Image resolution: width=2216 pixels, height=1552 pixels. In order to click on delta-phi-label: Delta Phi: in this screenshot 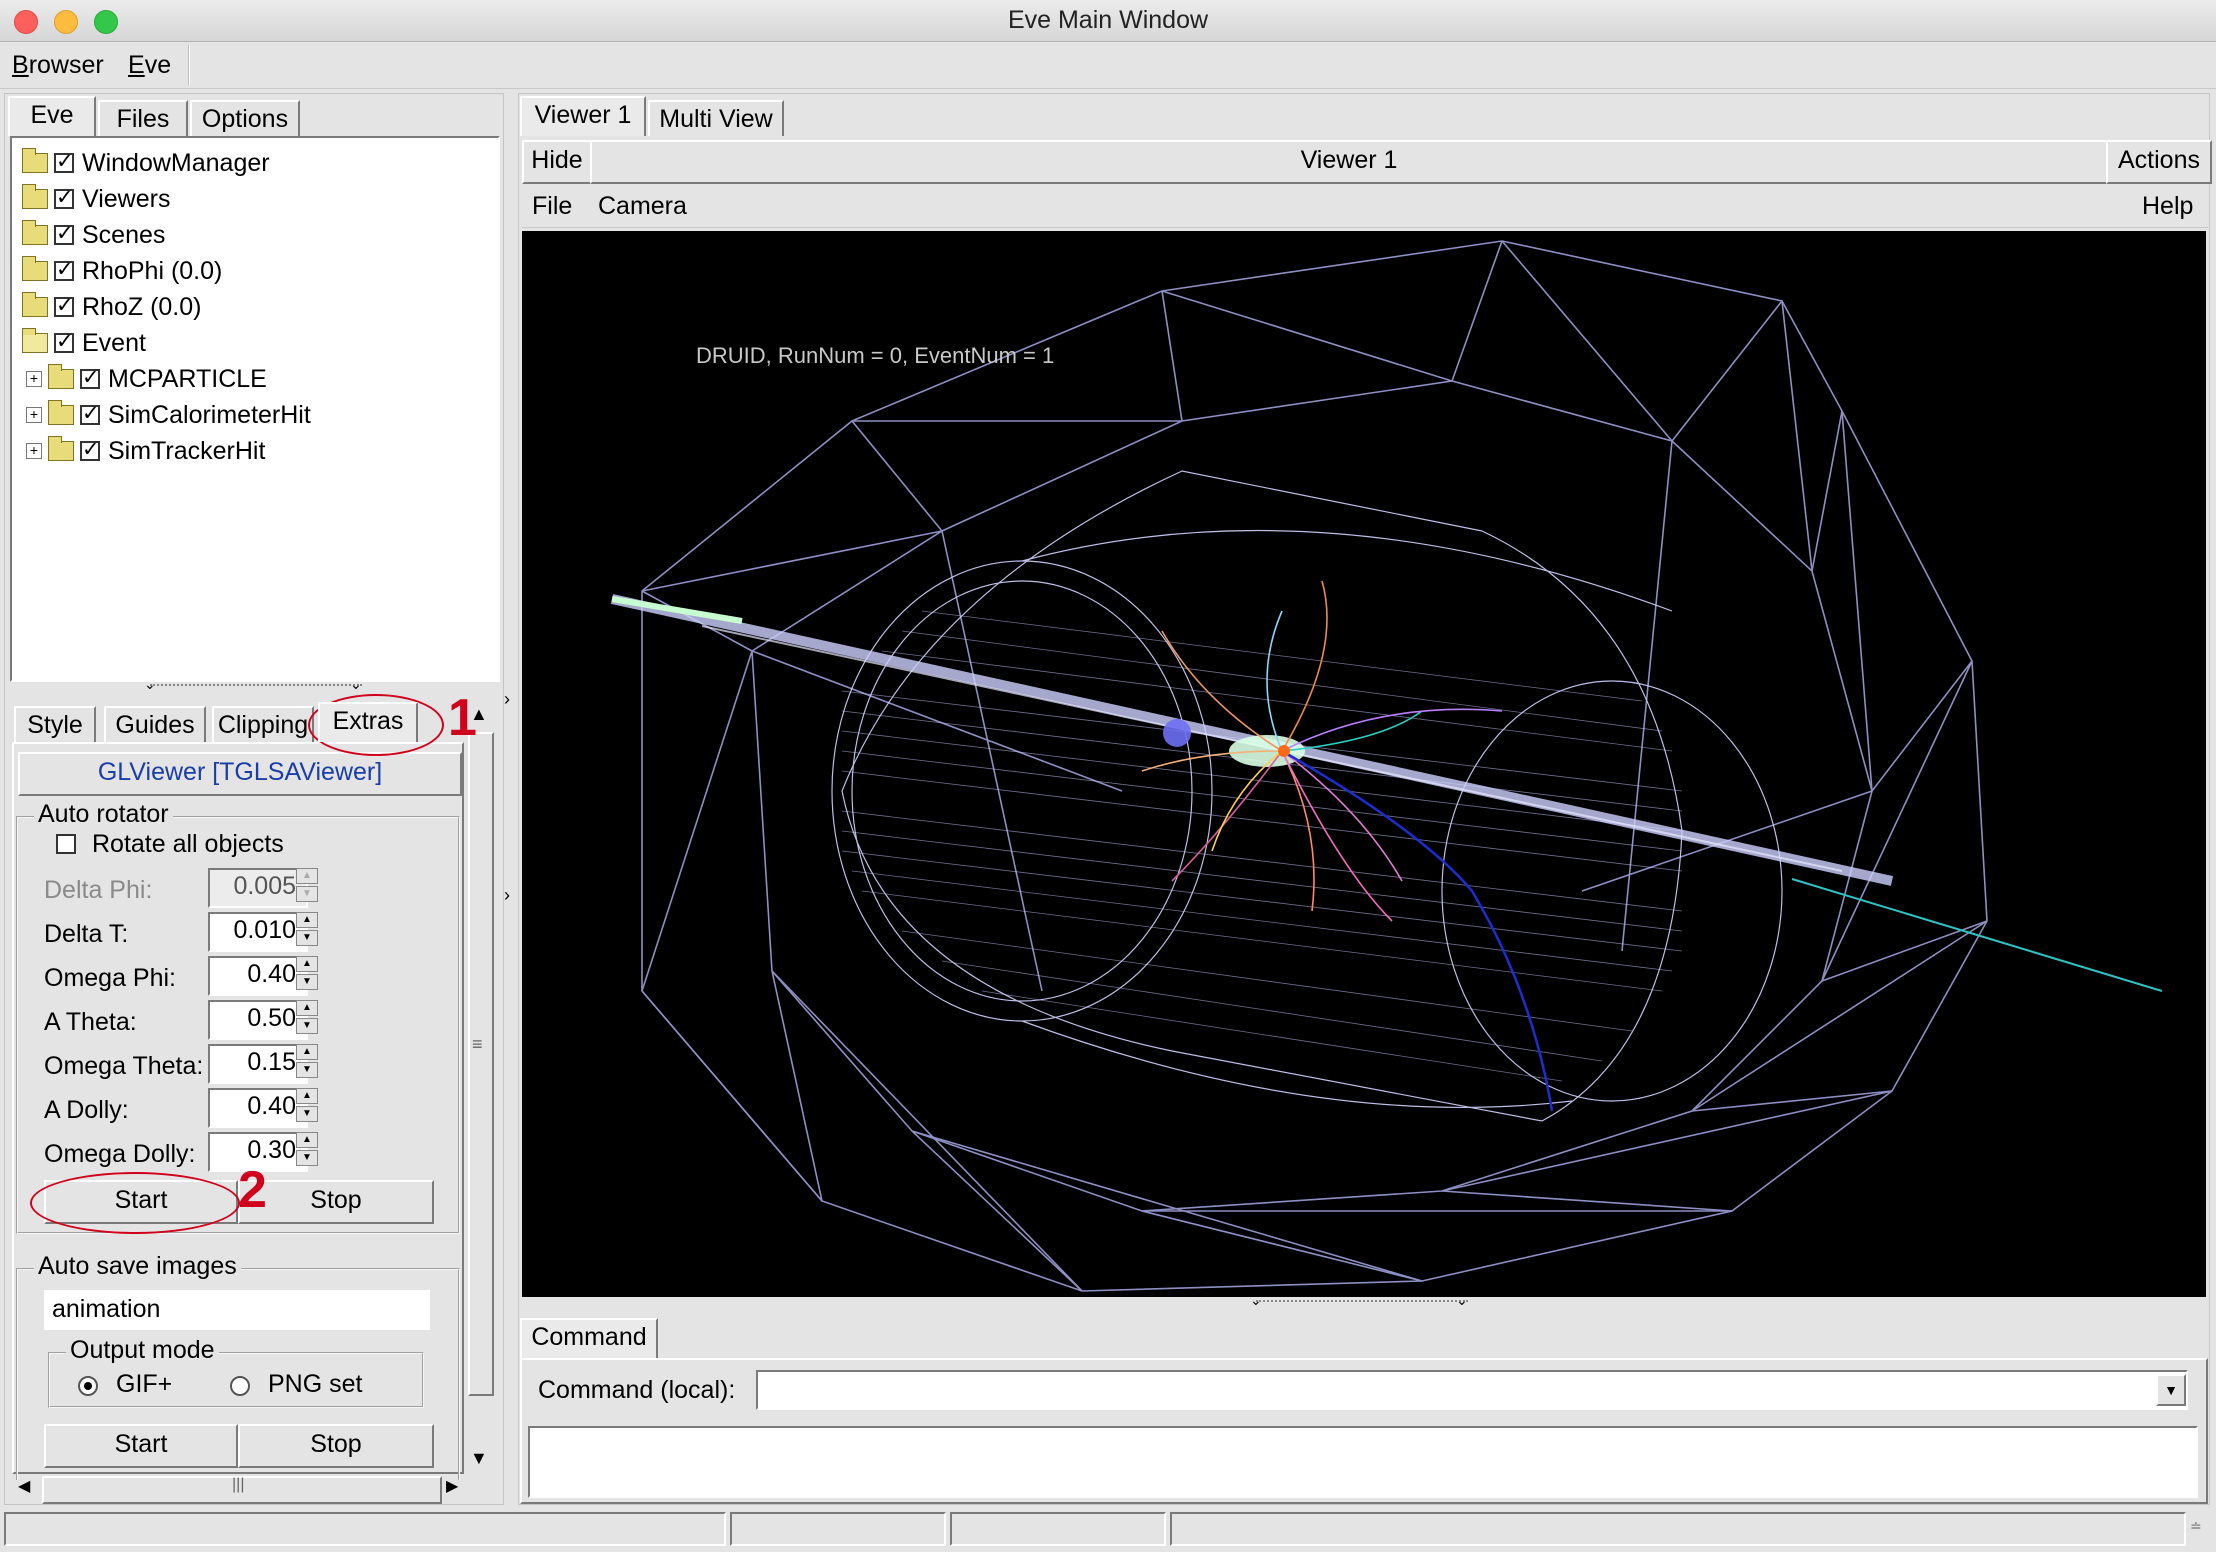, I will do `click(98, 890)`.